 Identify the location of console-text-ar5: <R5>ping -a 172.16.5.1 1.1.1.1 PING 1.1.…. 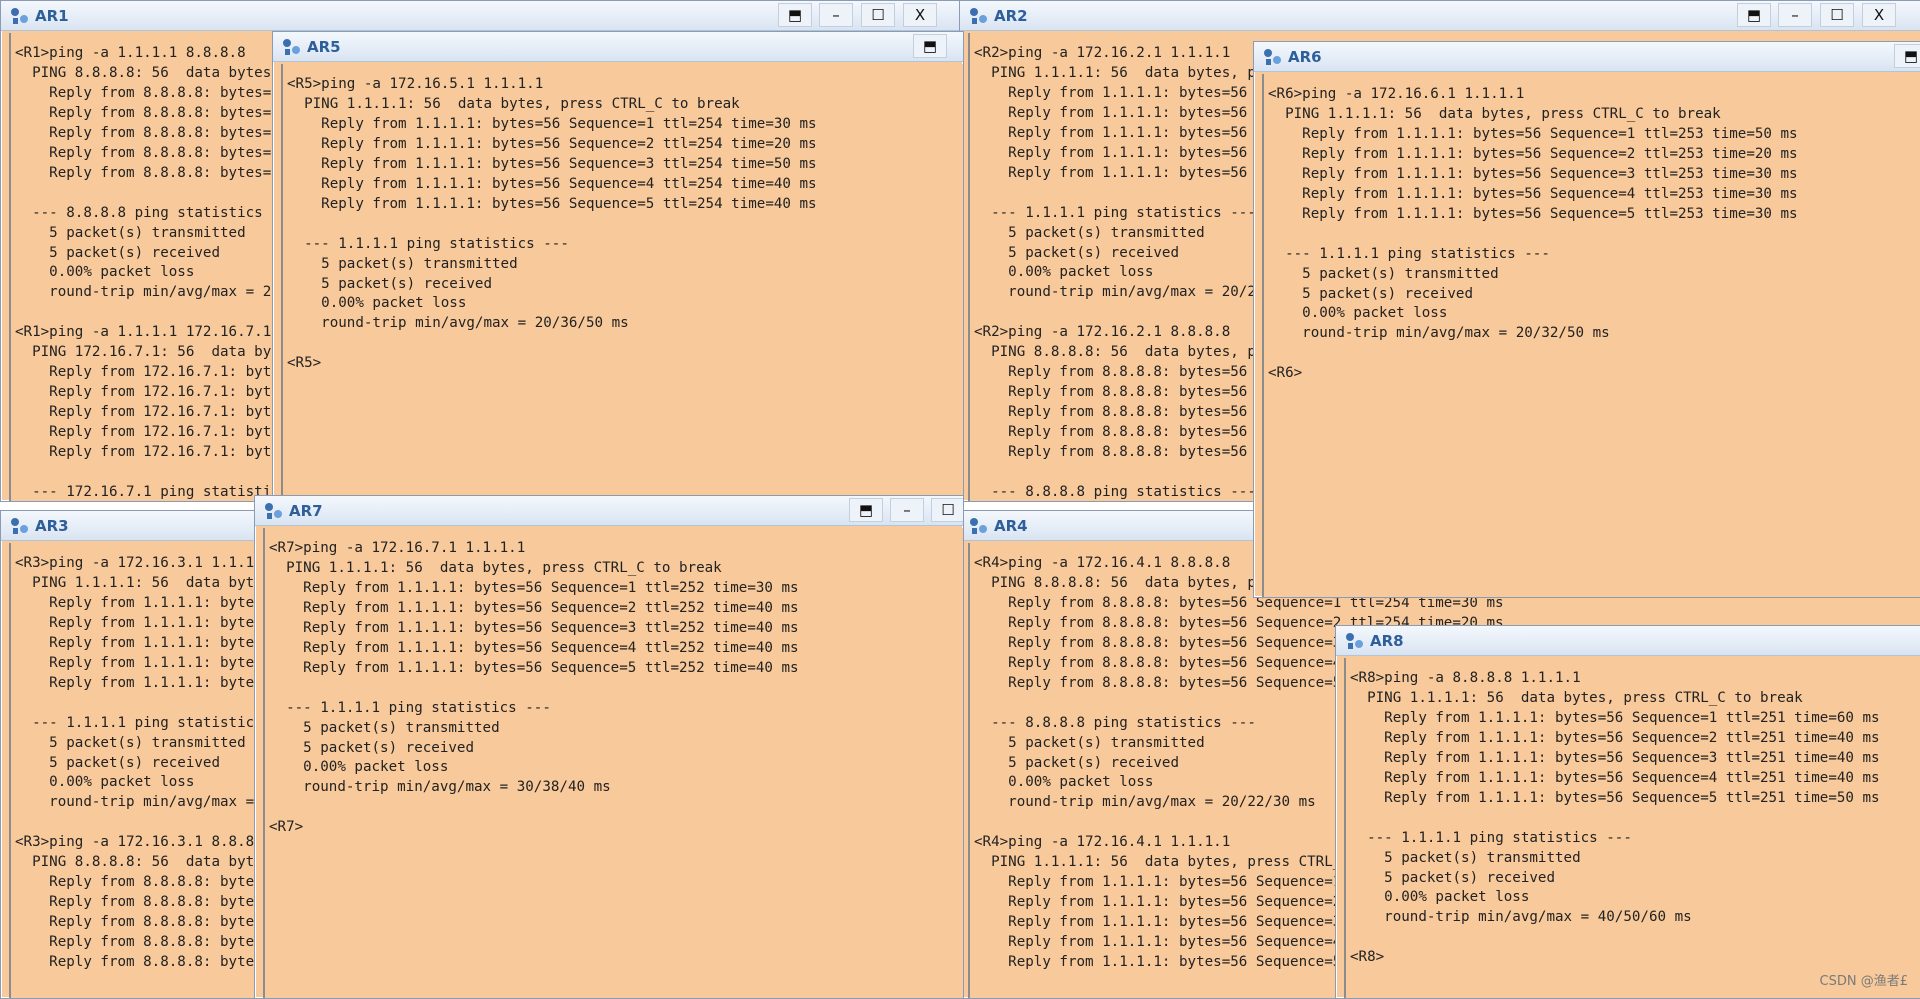
(552, 224).